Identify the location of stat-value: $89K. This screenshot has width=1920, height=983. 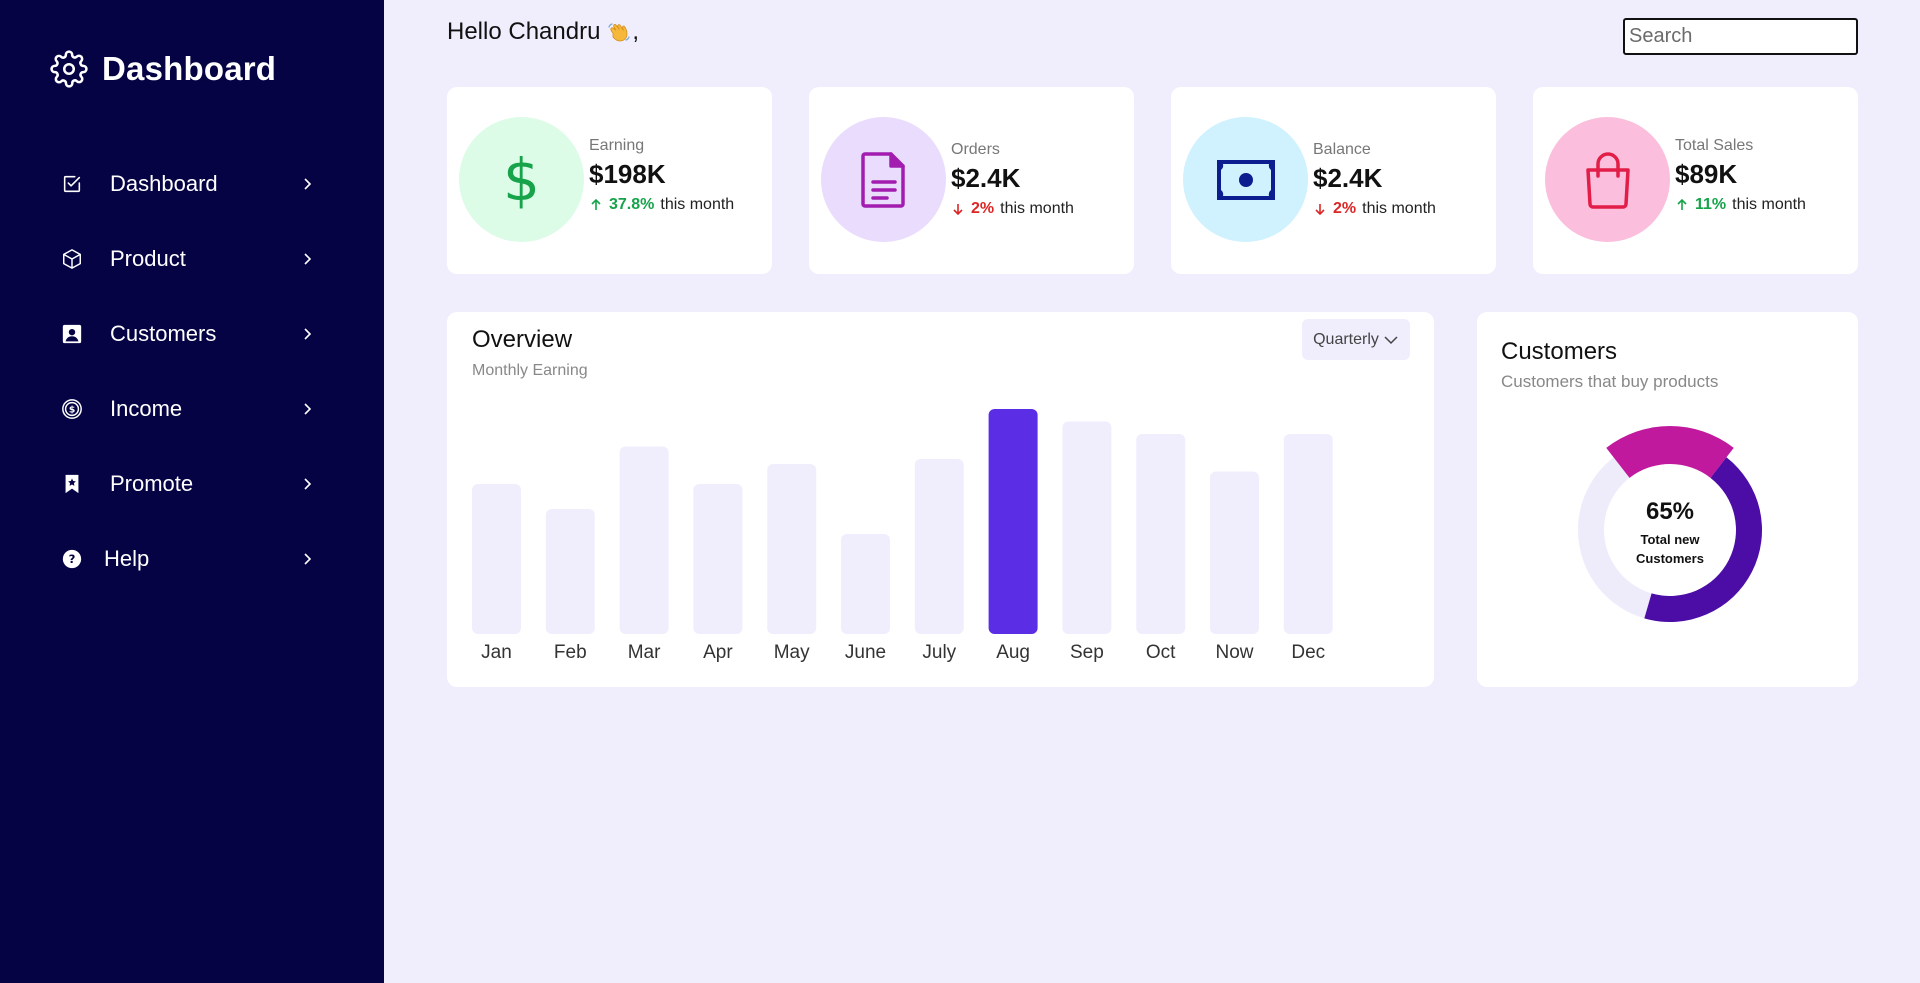
(1706, 174).